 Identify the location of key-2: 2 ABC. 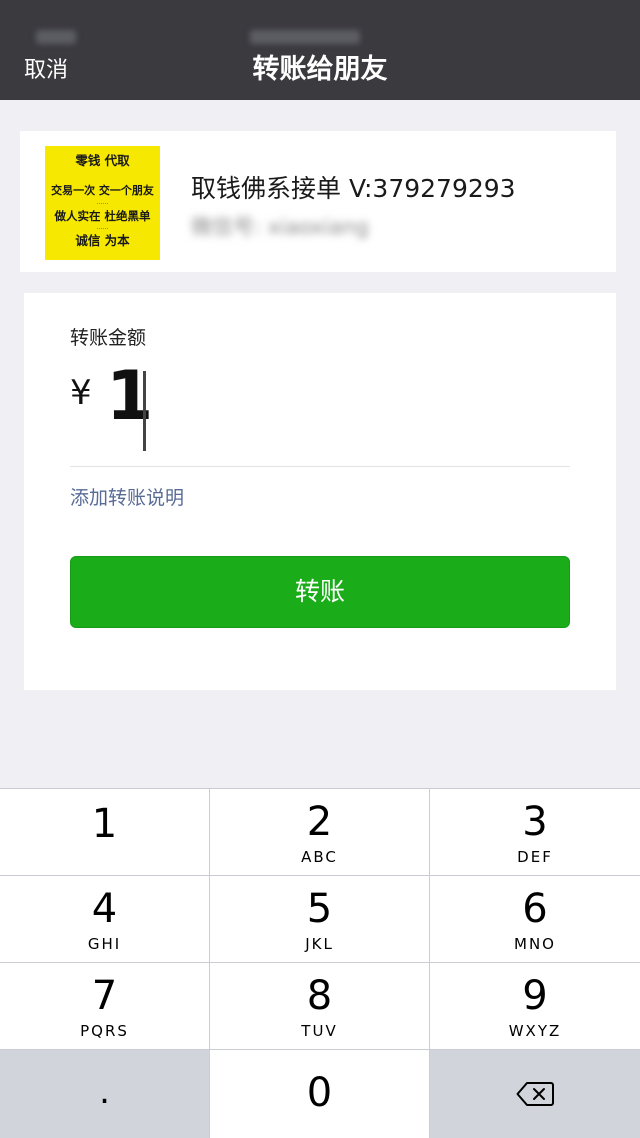
(319, 832).